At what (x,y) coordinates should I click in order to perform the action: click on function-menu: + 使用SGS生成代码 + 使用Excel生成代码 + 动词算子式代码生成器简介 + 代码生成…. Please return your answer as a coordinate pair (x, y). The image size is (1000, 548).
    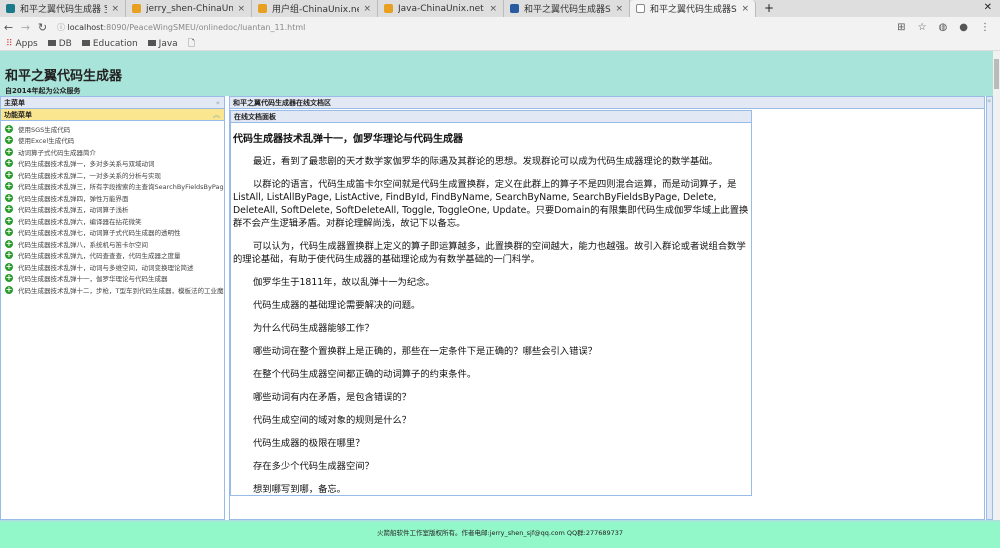
    Looking at the image, I should click on (112, 209).